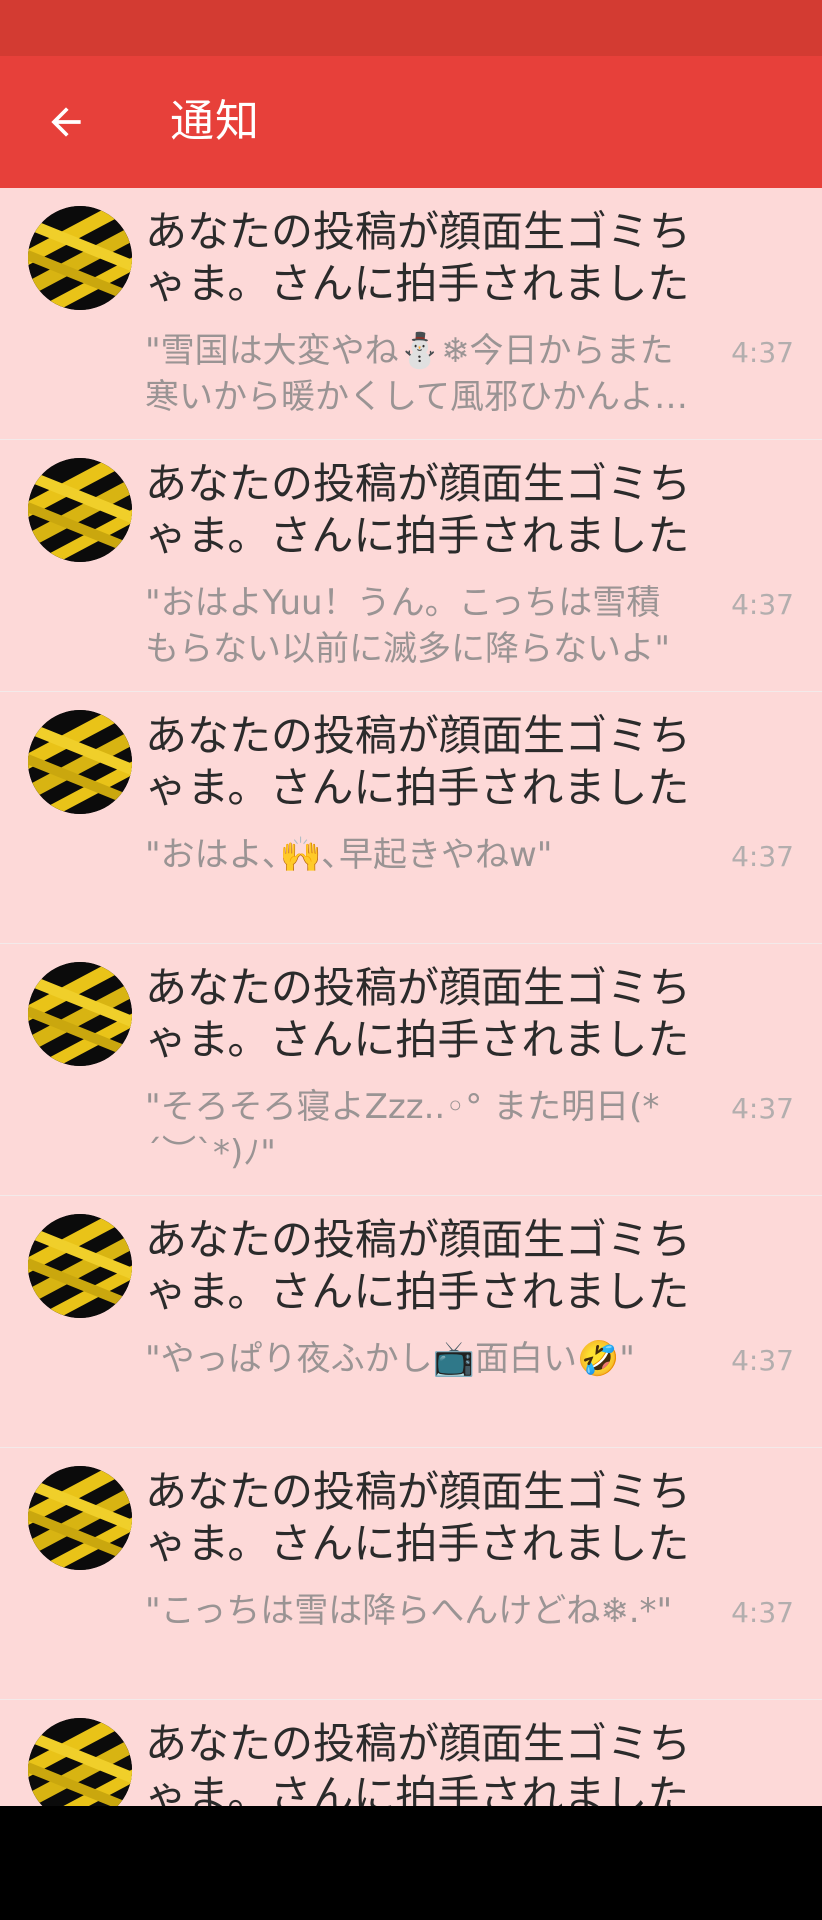  What do you see at coordinates (411, 28) in the screenshot?
I see `status-bar` at bounding box center [411, 28].